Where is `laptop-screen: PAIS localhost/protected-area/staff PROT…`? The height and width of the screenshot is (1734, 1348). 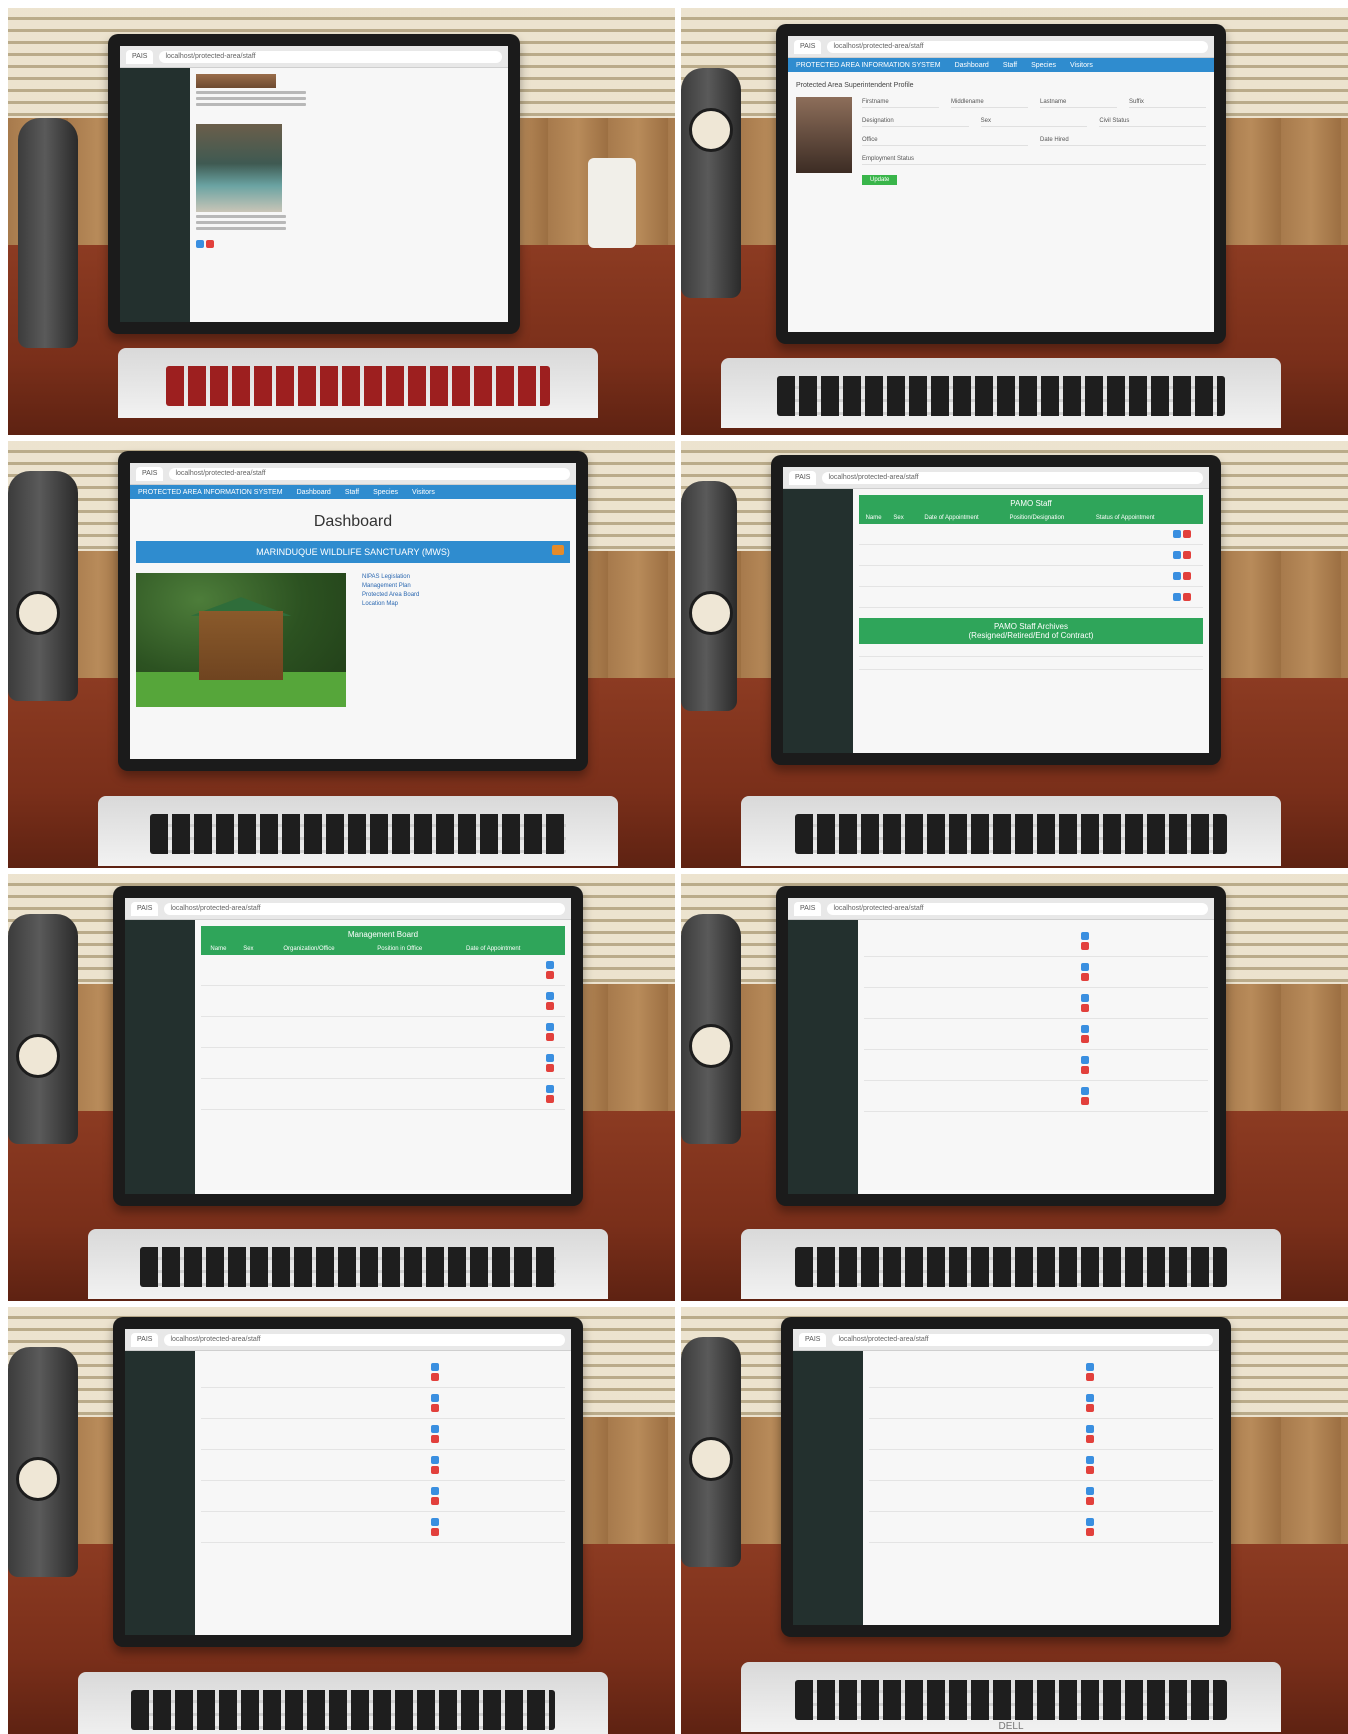
laptop-screen: PAIS localhost/protected-area/staff PROT… is located at coordinates (353, 611).